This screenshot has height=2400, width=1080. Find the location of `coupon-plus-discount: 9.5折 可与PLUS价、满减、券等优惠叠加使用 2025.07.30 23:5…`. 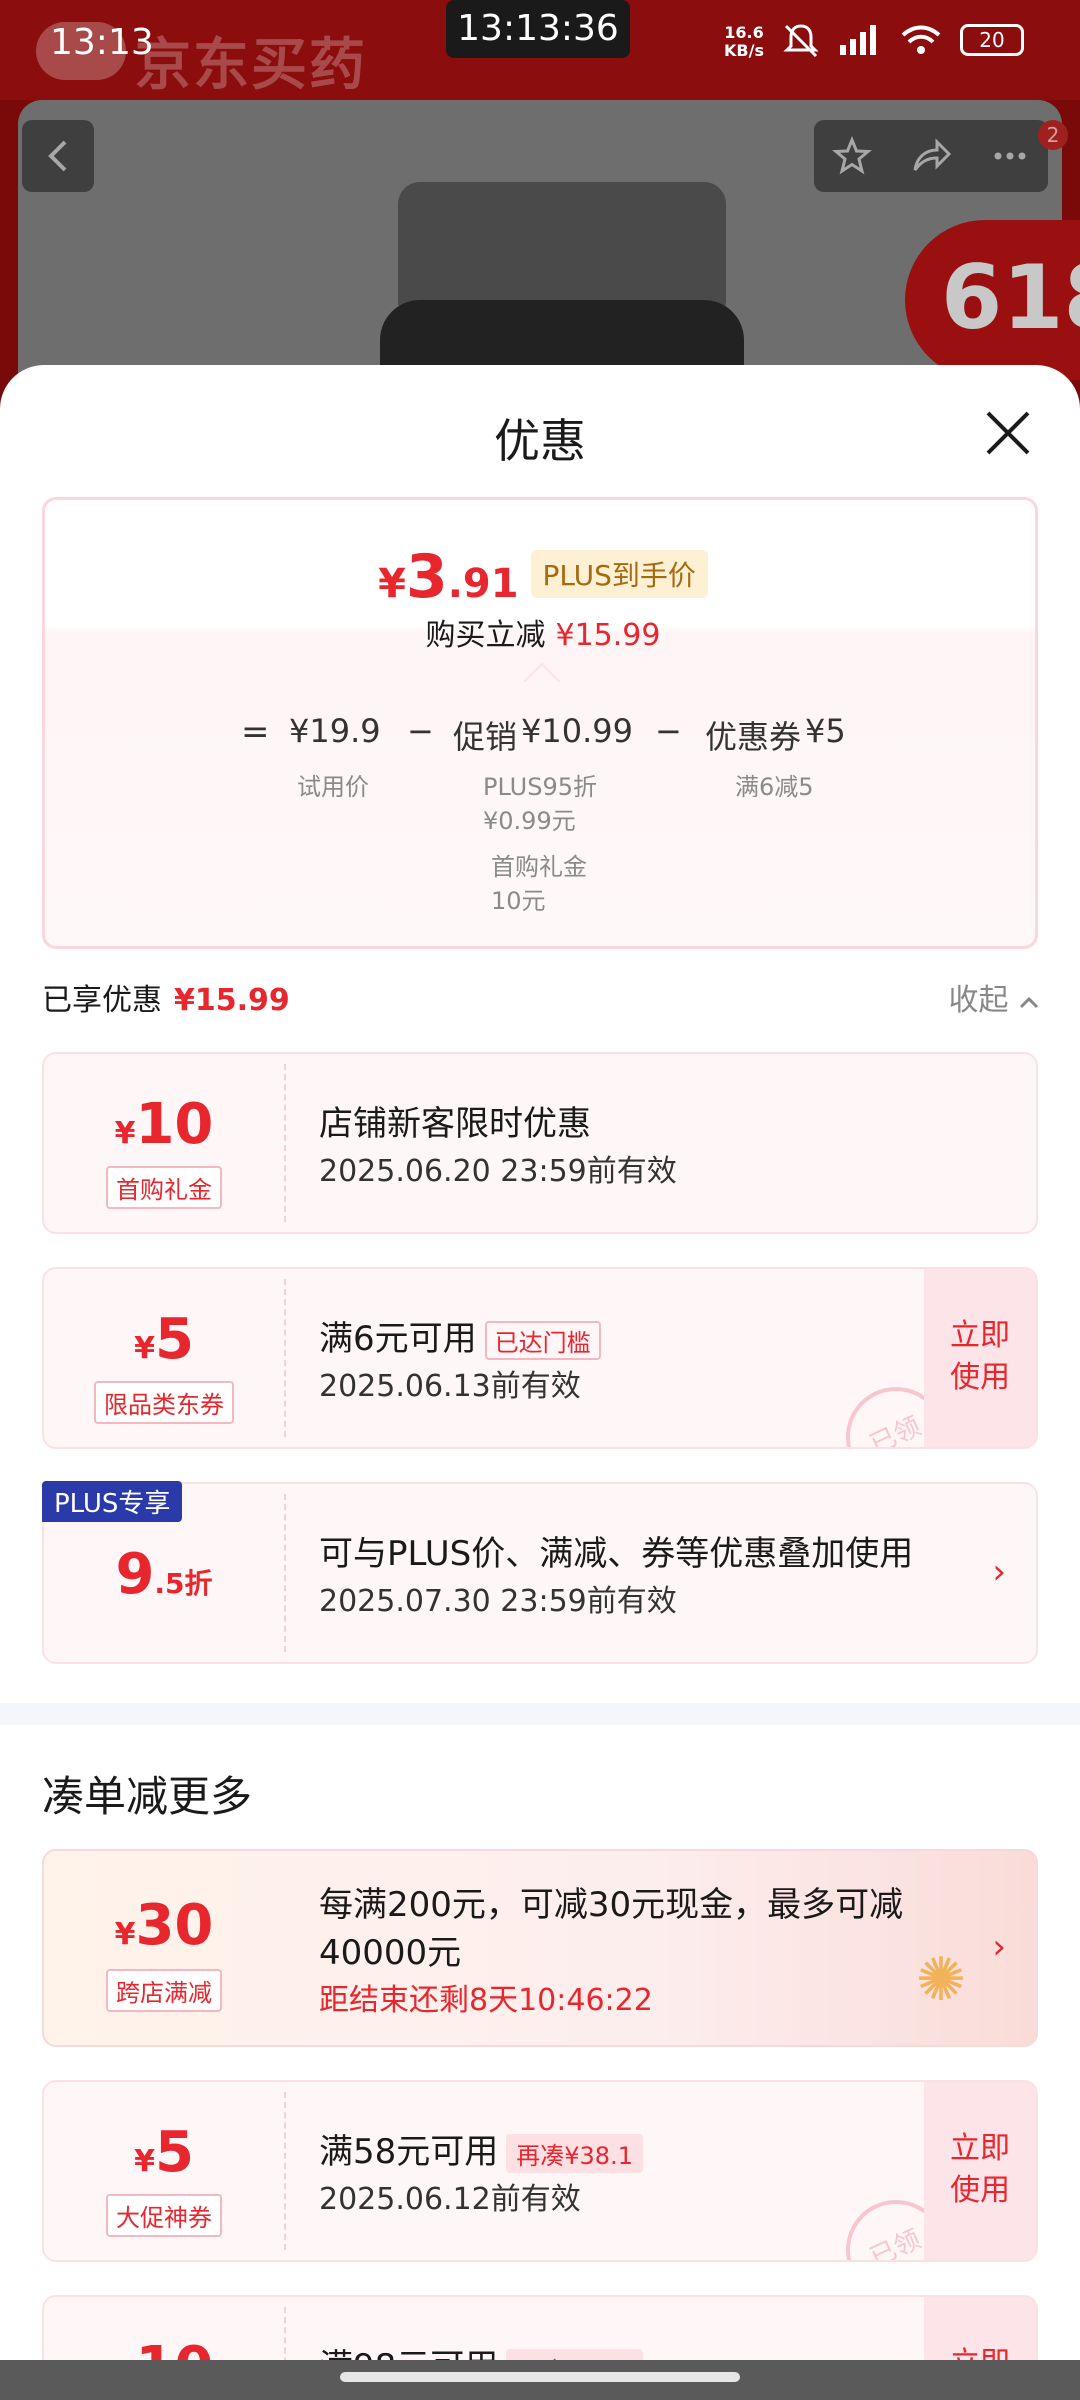

coupon-plus-discount: 9.5折 可与PLUS价、满减、券等优惠叠加使用 2025.07.30 23:5… is located at coordinates (540, 1573).